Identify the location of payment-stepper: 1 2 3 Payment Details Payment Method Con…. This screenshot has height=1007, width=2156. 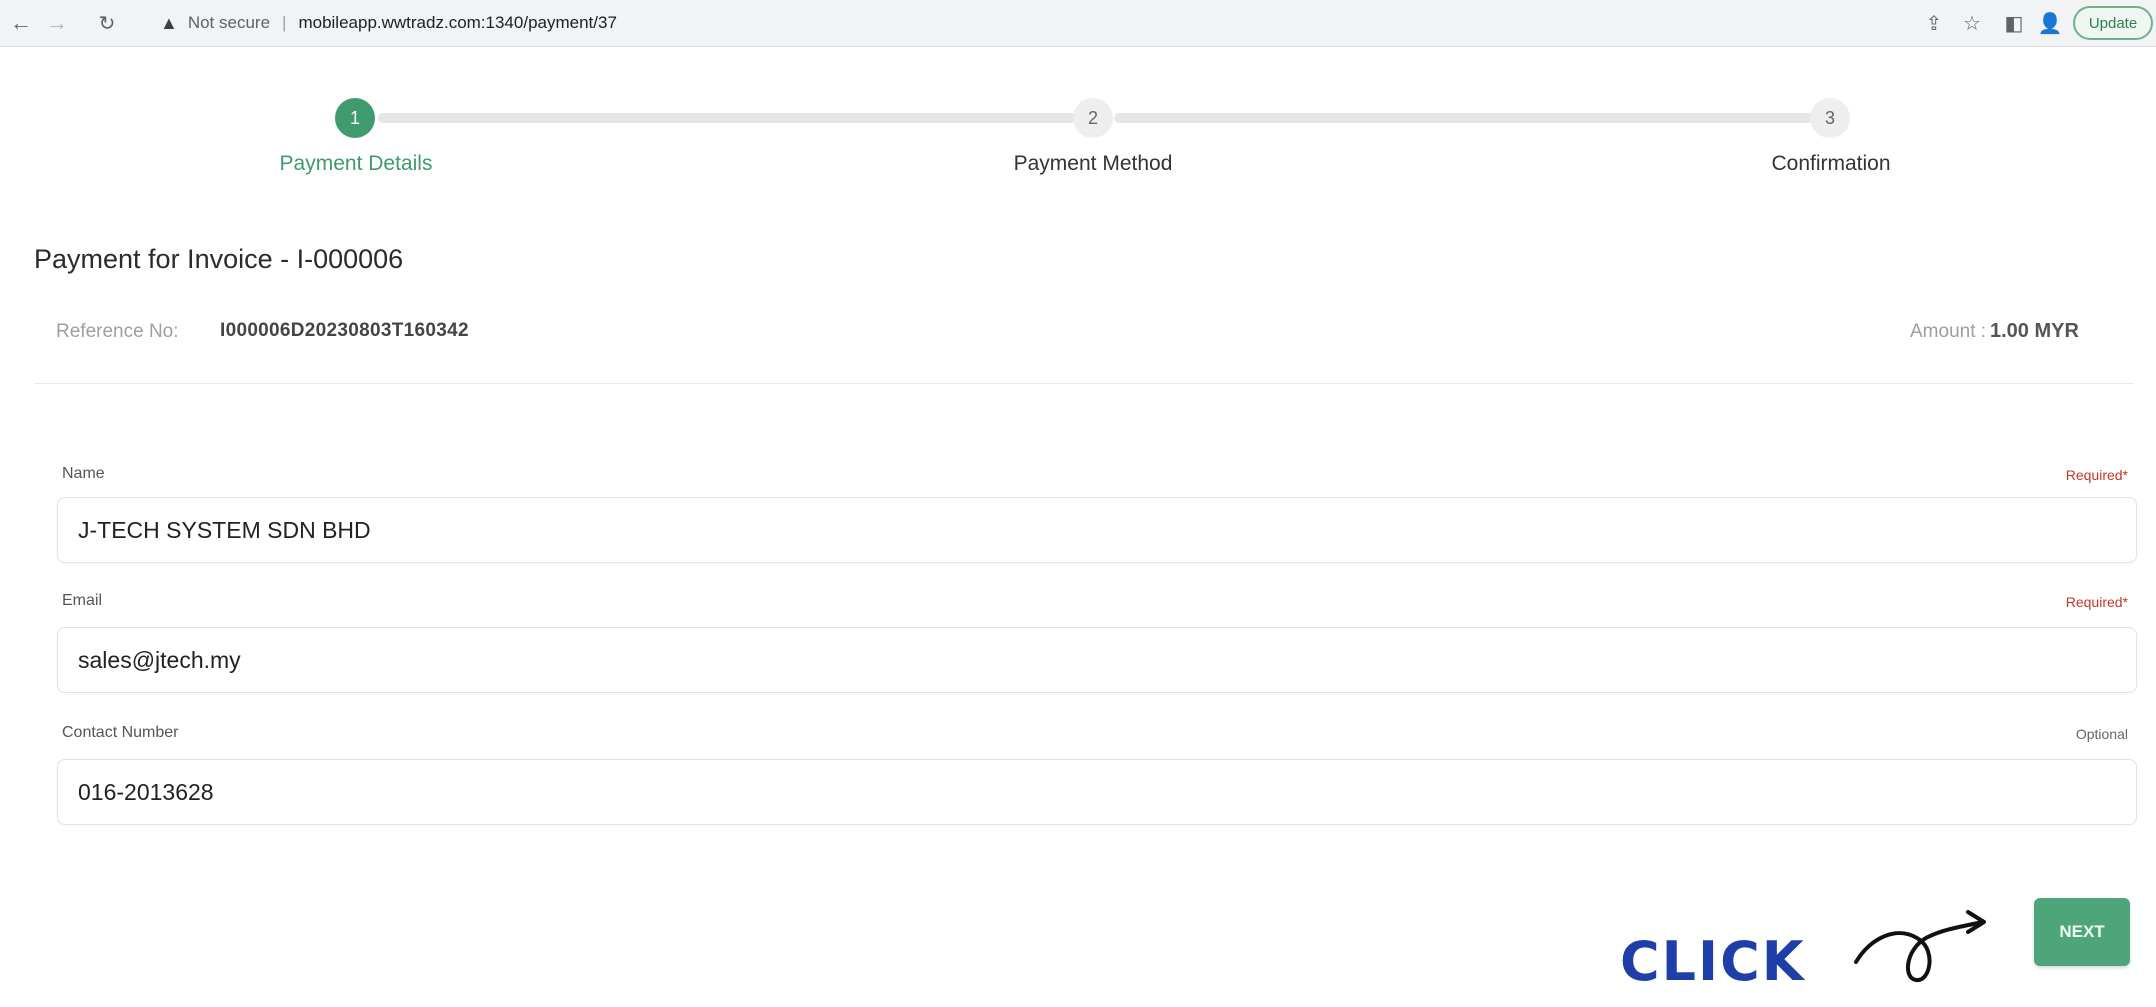
(1078, 140).